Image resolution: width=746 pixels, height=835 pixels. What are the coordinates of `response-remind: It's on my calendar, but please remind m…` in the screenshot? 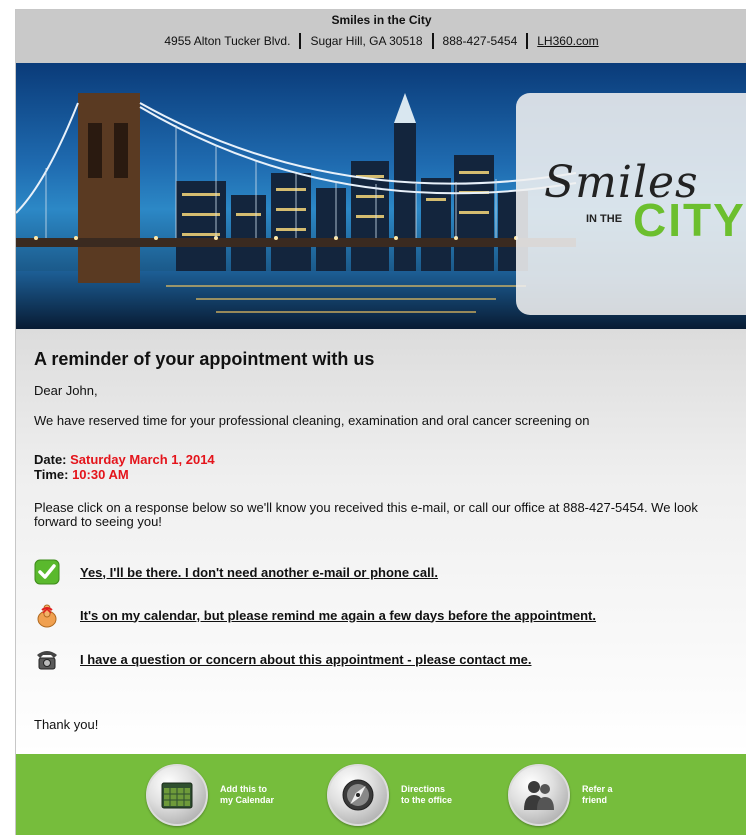 It's located at (315, 615).